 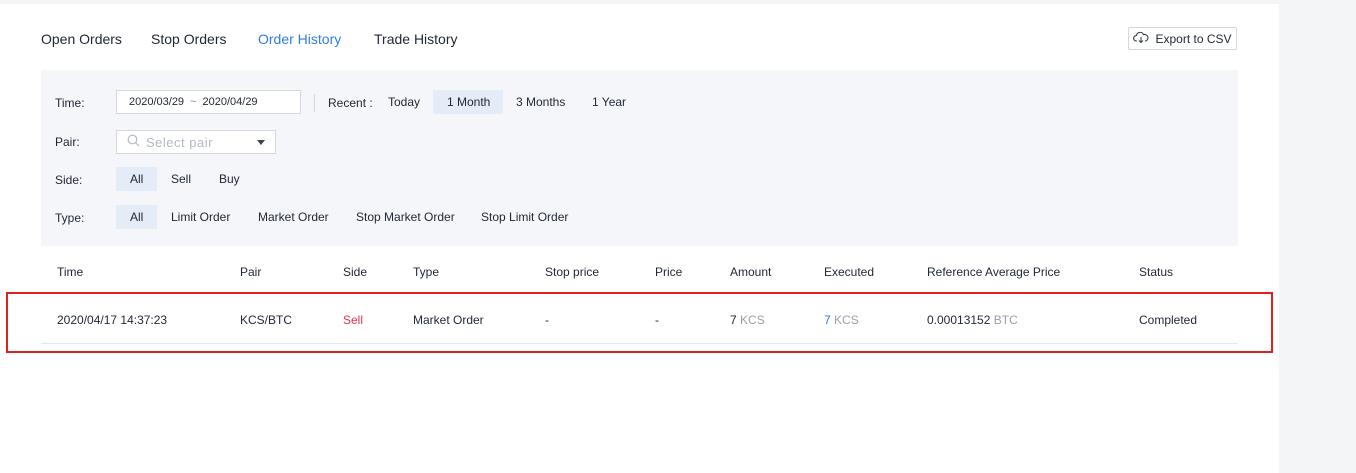 I want to click on tab-order-history: Order History, so click(x=299, y=39).